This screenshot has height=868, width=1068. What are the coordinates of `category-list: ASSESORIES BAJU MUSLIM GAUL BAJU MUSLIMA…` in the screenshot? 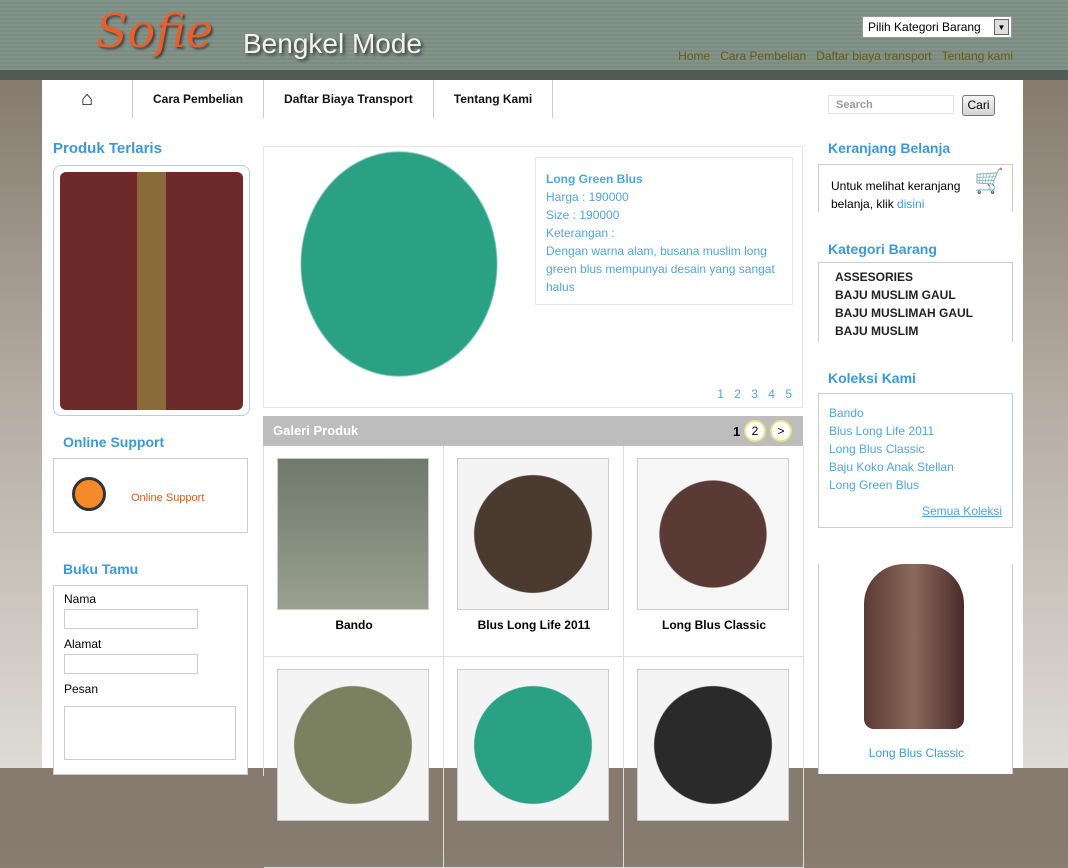 It's located at (915, 302).